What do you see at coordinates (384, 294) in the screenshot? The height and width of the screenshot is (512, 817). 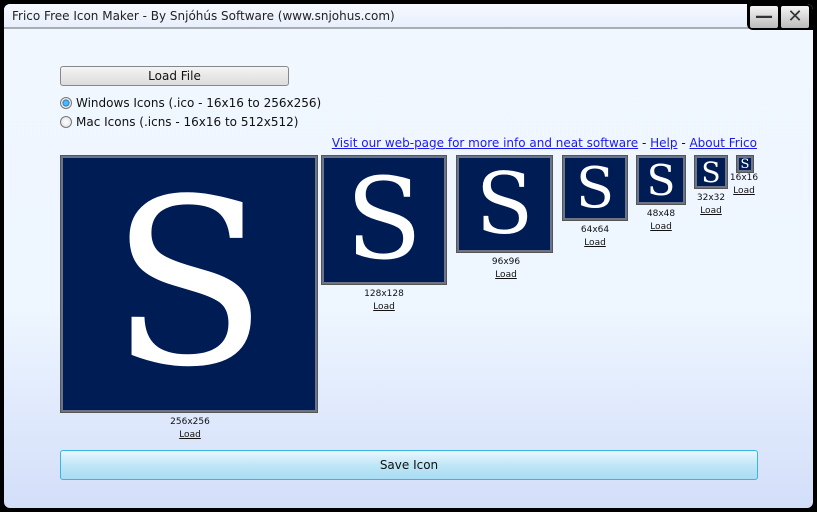 I see `size-label-128: 128x128` at bounding box center [384, 294].